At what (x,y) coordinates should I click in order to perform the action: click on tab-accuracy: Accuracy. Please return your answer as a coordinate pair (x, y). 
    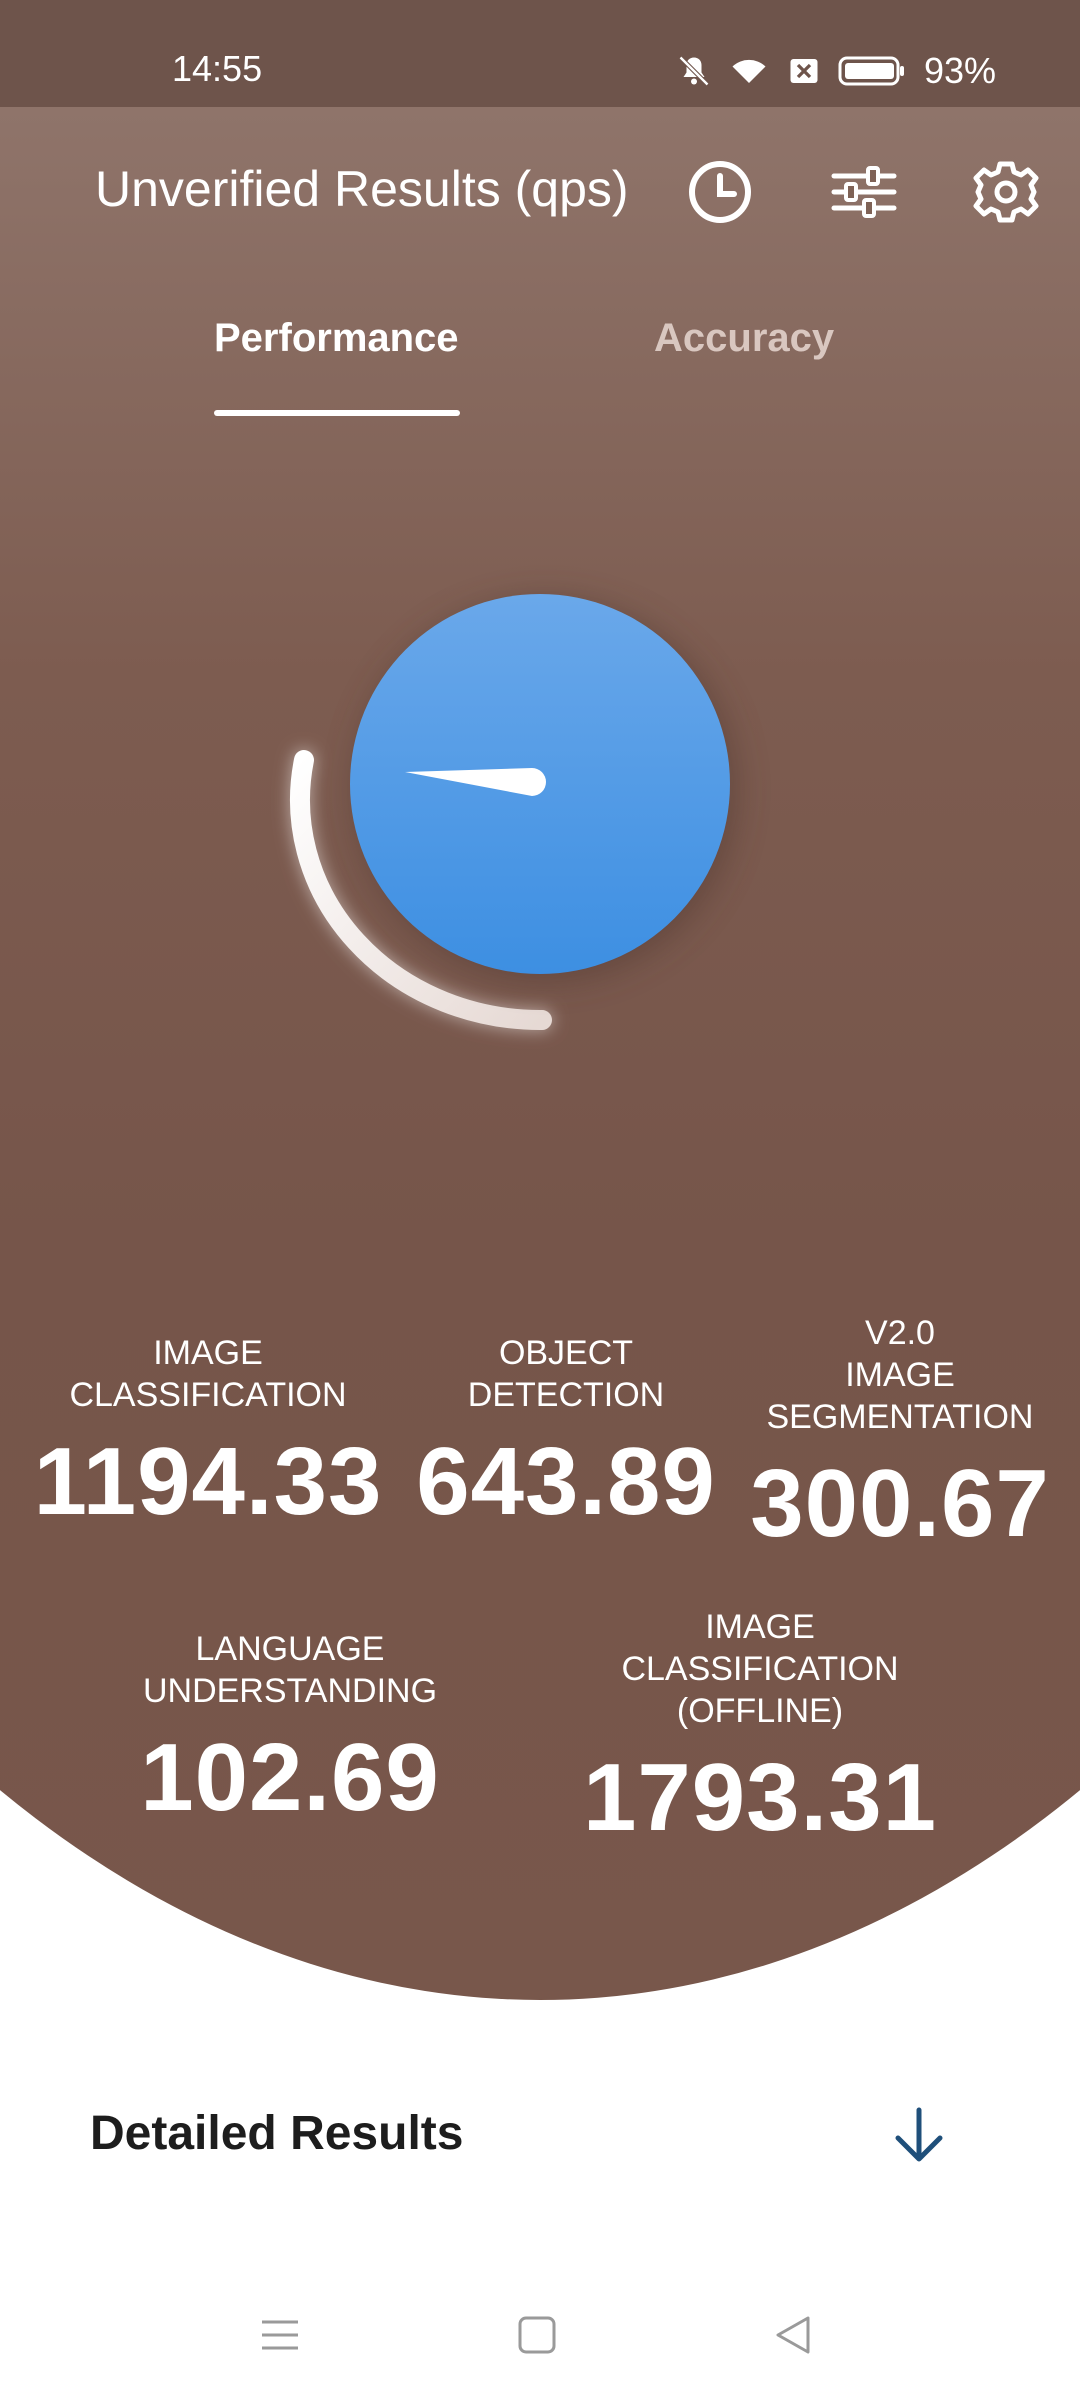
    Looking at the image, I should click on (744, 338).